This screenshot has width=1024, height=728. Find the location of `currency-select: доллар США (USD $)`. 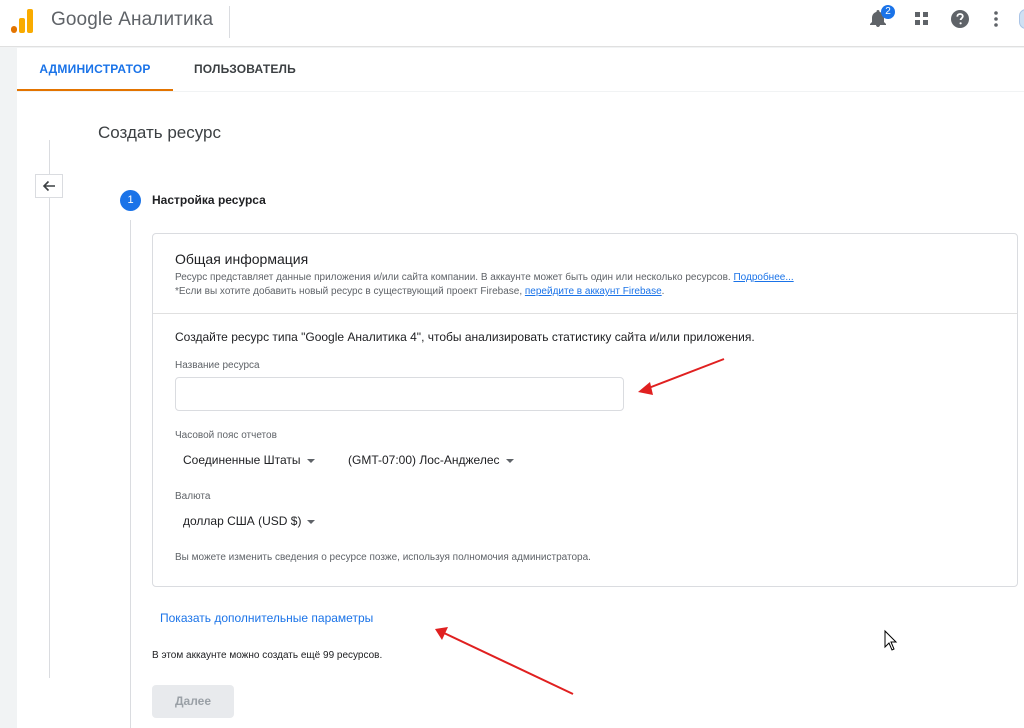

currency-select: доллар США (USD $) is located at coordinates (249, 521).